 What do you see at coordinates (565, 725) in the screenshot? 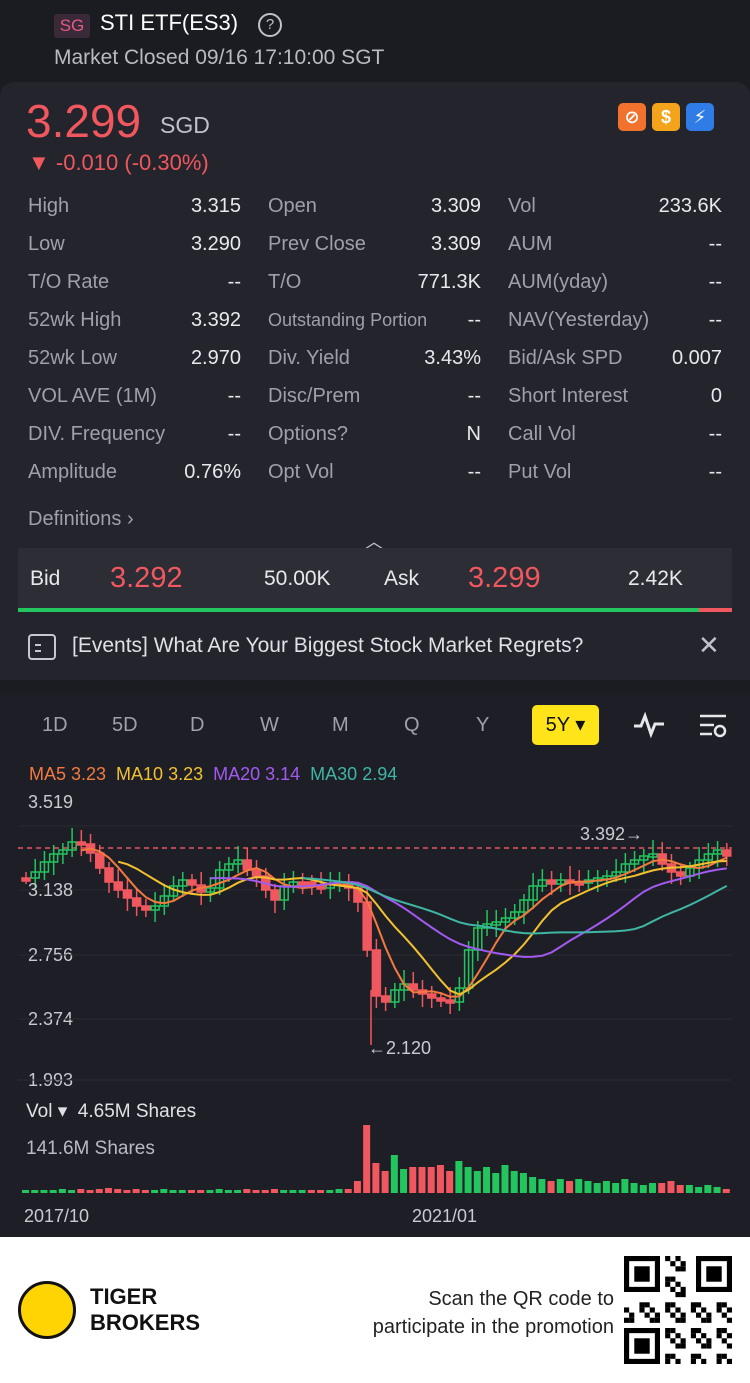
I see `tab-5y: 5Y ▾` at bounding box center [565, 725].